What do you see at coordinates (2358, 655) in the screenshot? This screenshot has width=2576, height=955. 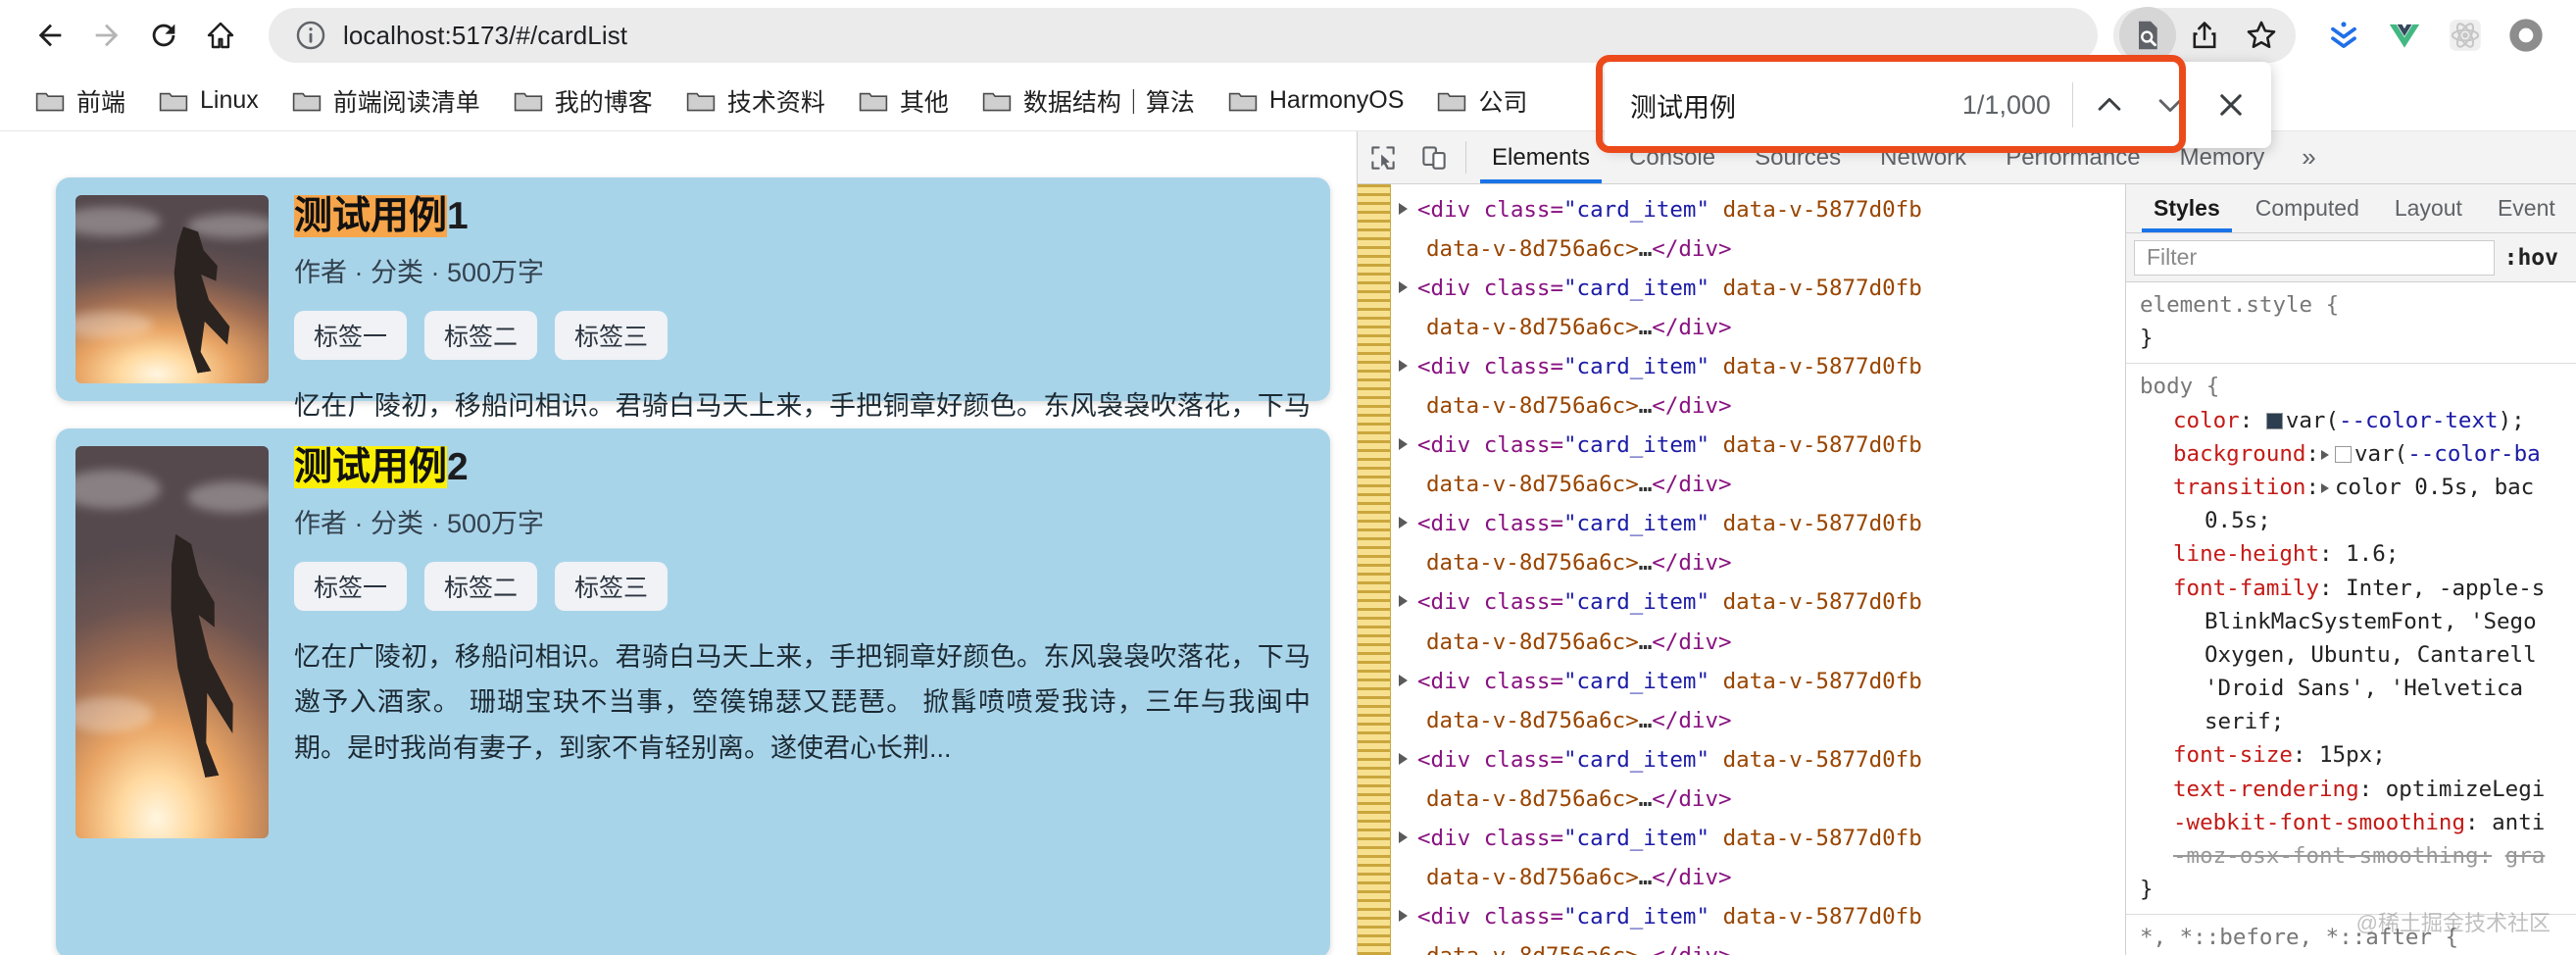 I see `css-declaration: Oxygen, Ubuntu, Cantarell` at bounding box center [2358, 655].